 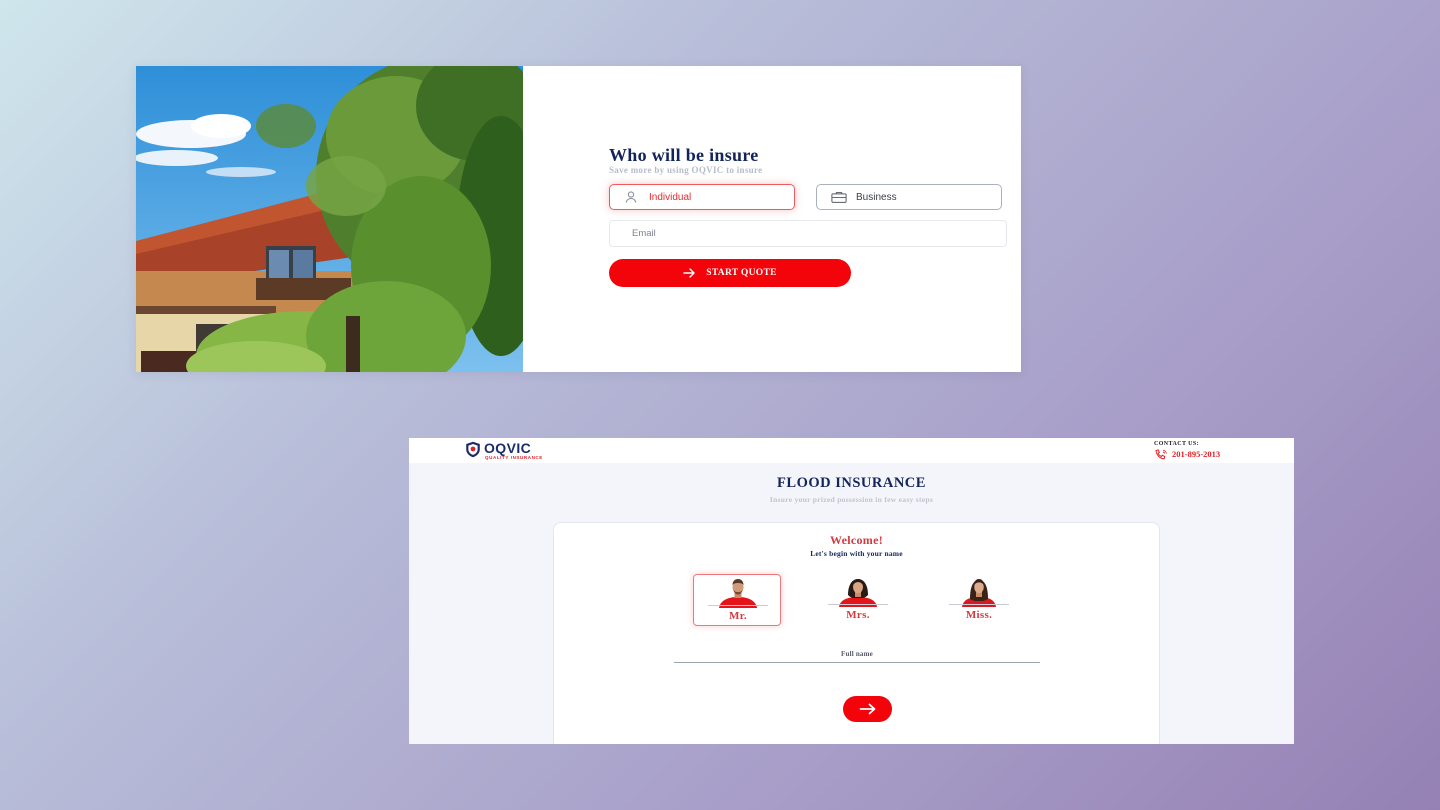 I want to click on business-option: Business, so click(x=909, y=197).